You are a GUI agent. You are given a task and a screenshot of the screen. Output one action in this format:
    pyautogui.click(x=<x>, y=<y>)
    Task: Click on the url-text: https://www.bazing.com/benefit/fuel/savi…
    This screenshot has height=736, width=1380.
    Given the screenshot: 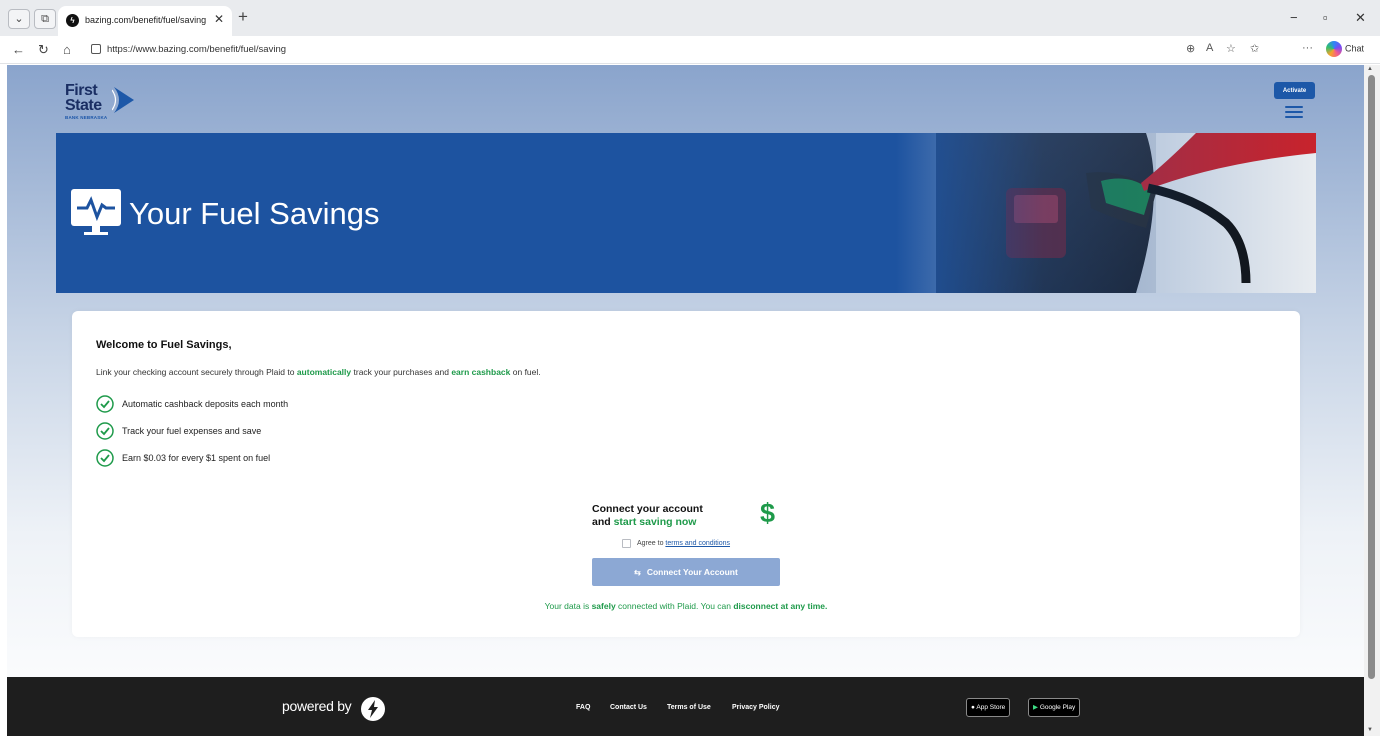 What is the action you would take?
    pyautogui.click(x=197, y=49)
    